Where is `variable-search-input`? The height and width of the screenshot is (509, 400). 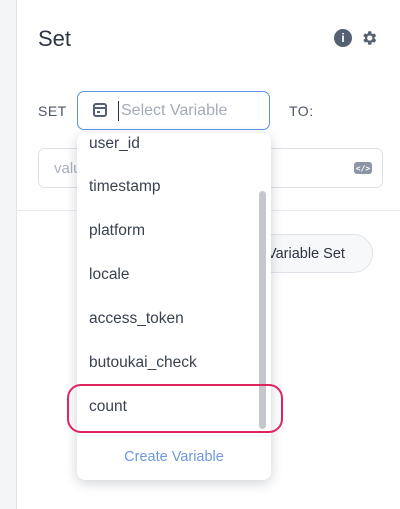 variable-search-input is located at coordinates (191, 111).